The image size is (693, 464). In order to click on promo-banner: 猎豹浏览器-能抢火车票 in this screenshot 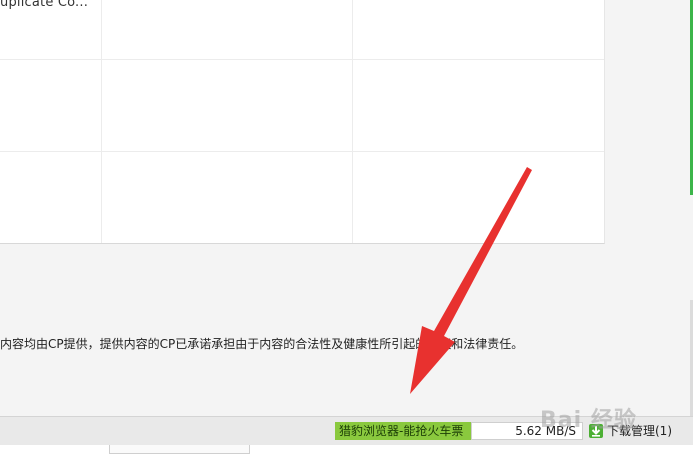, I will do `click(403, 431)`.